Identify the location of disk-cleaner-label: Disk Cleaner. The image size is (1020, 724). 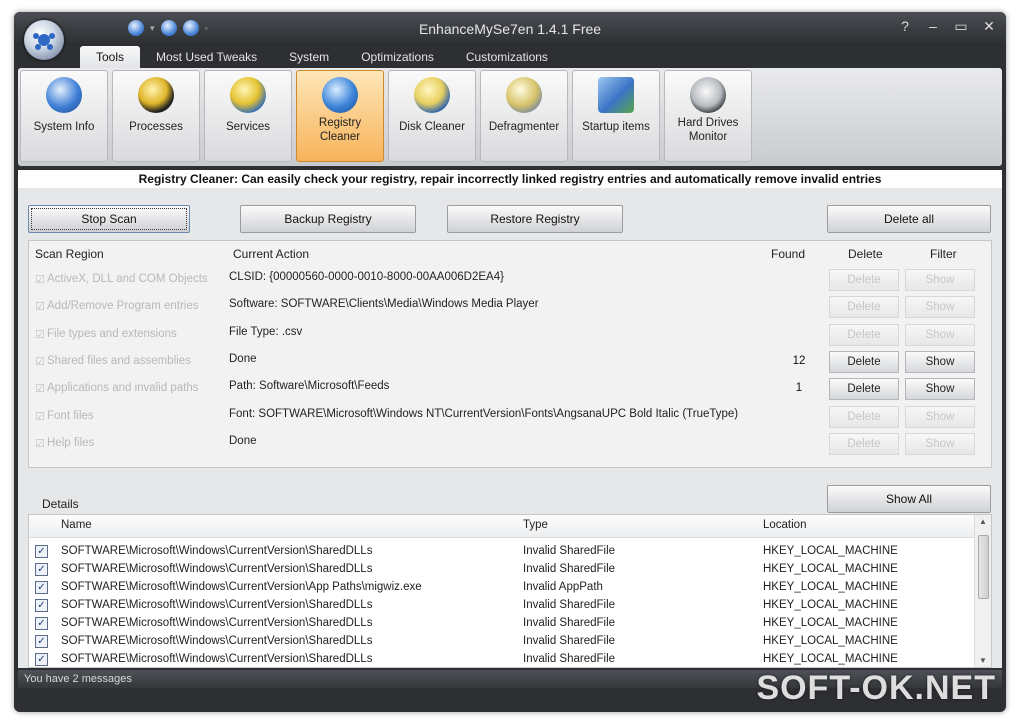
(432, 127).